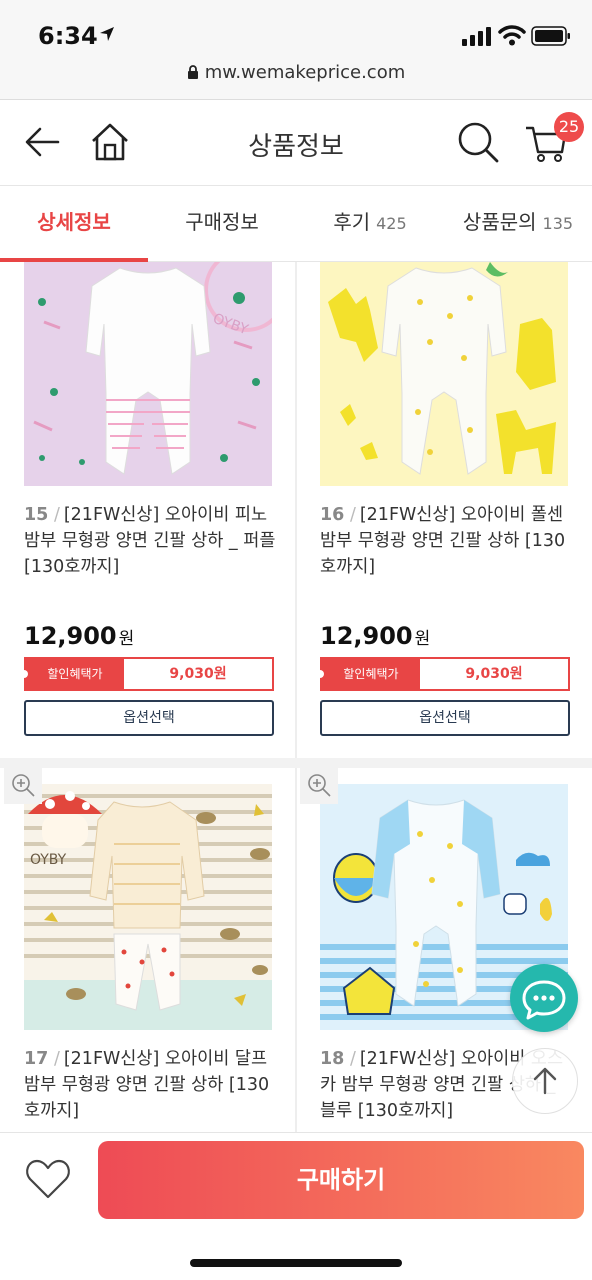  I want to click on tab-label: 후기, so click(352, 222).